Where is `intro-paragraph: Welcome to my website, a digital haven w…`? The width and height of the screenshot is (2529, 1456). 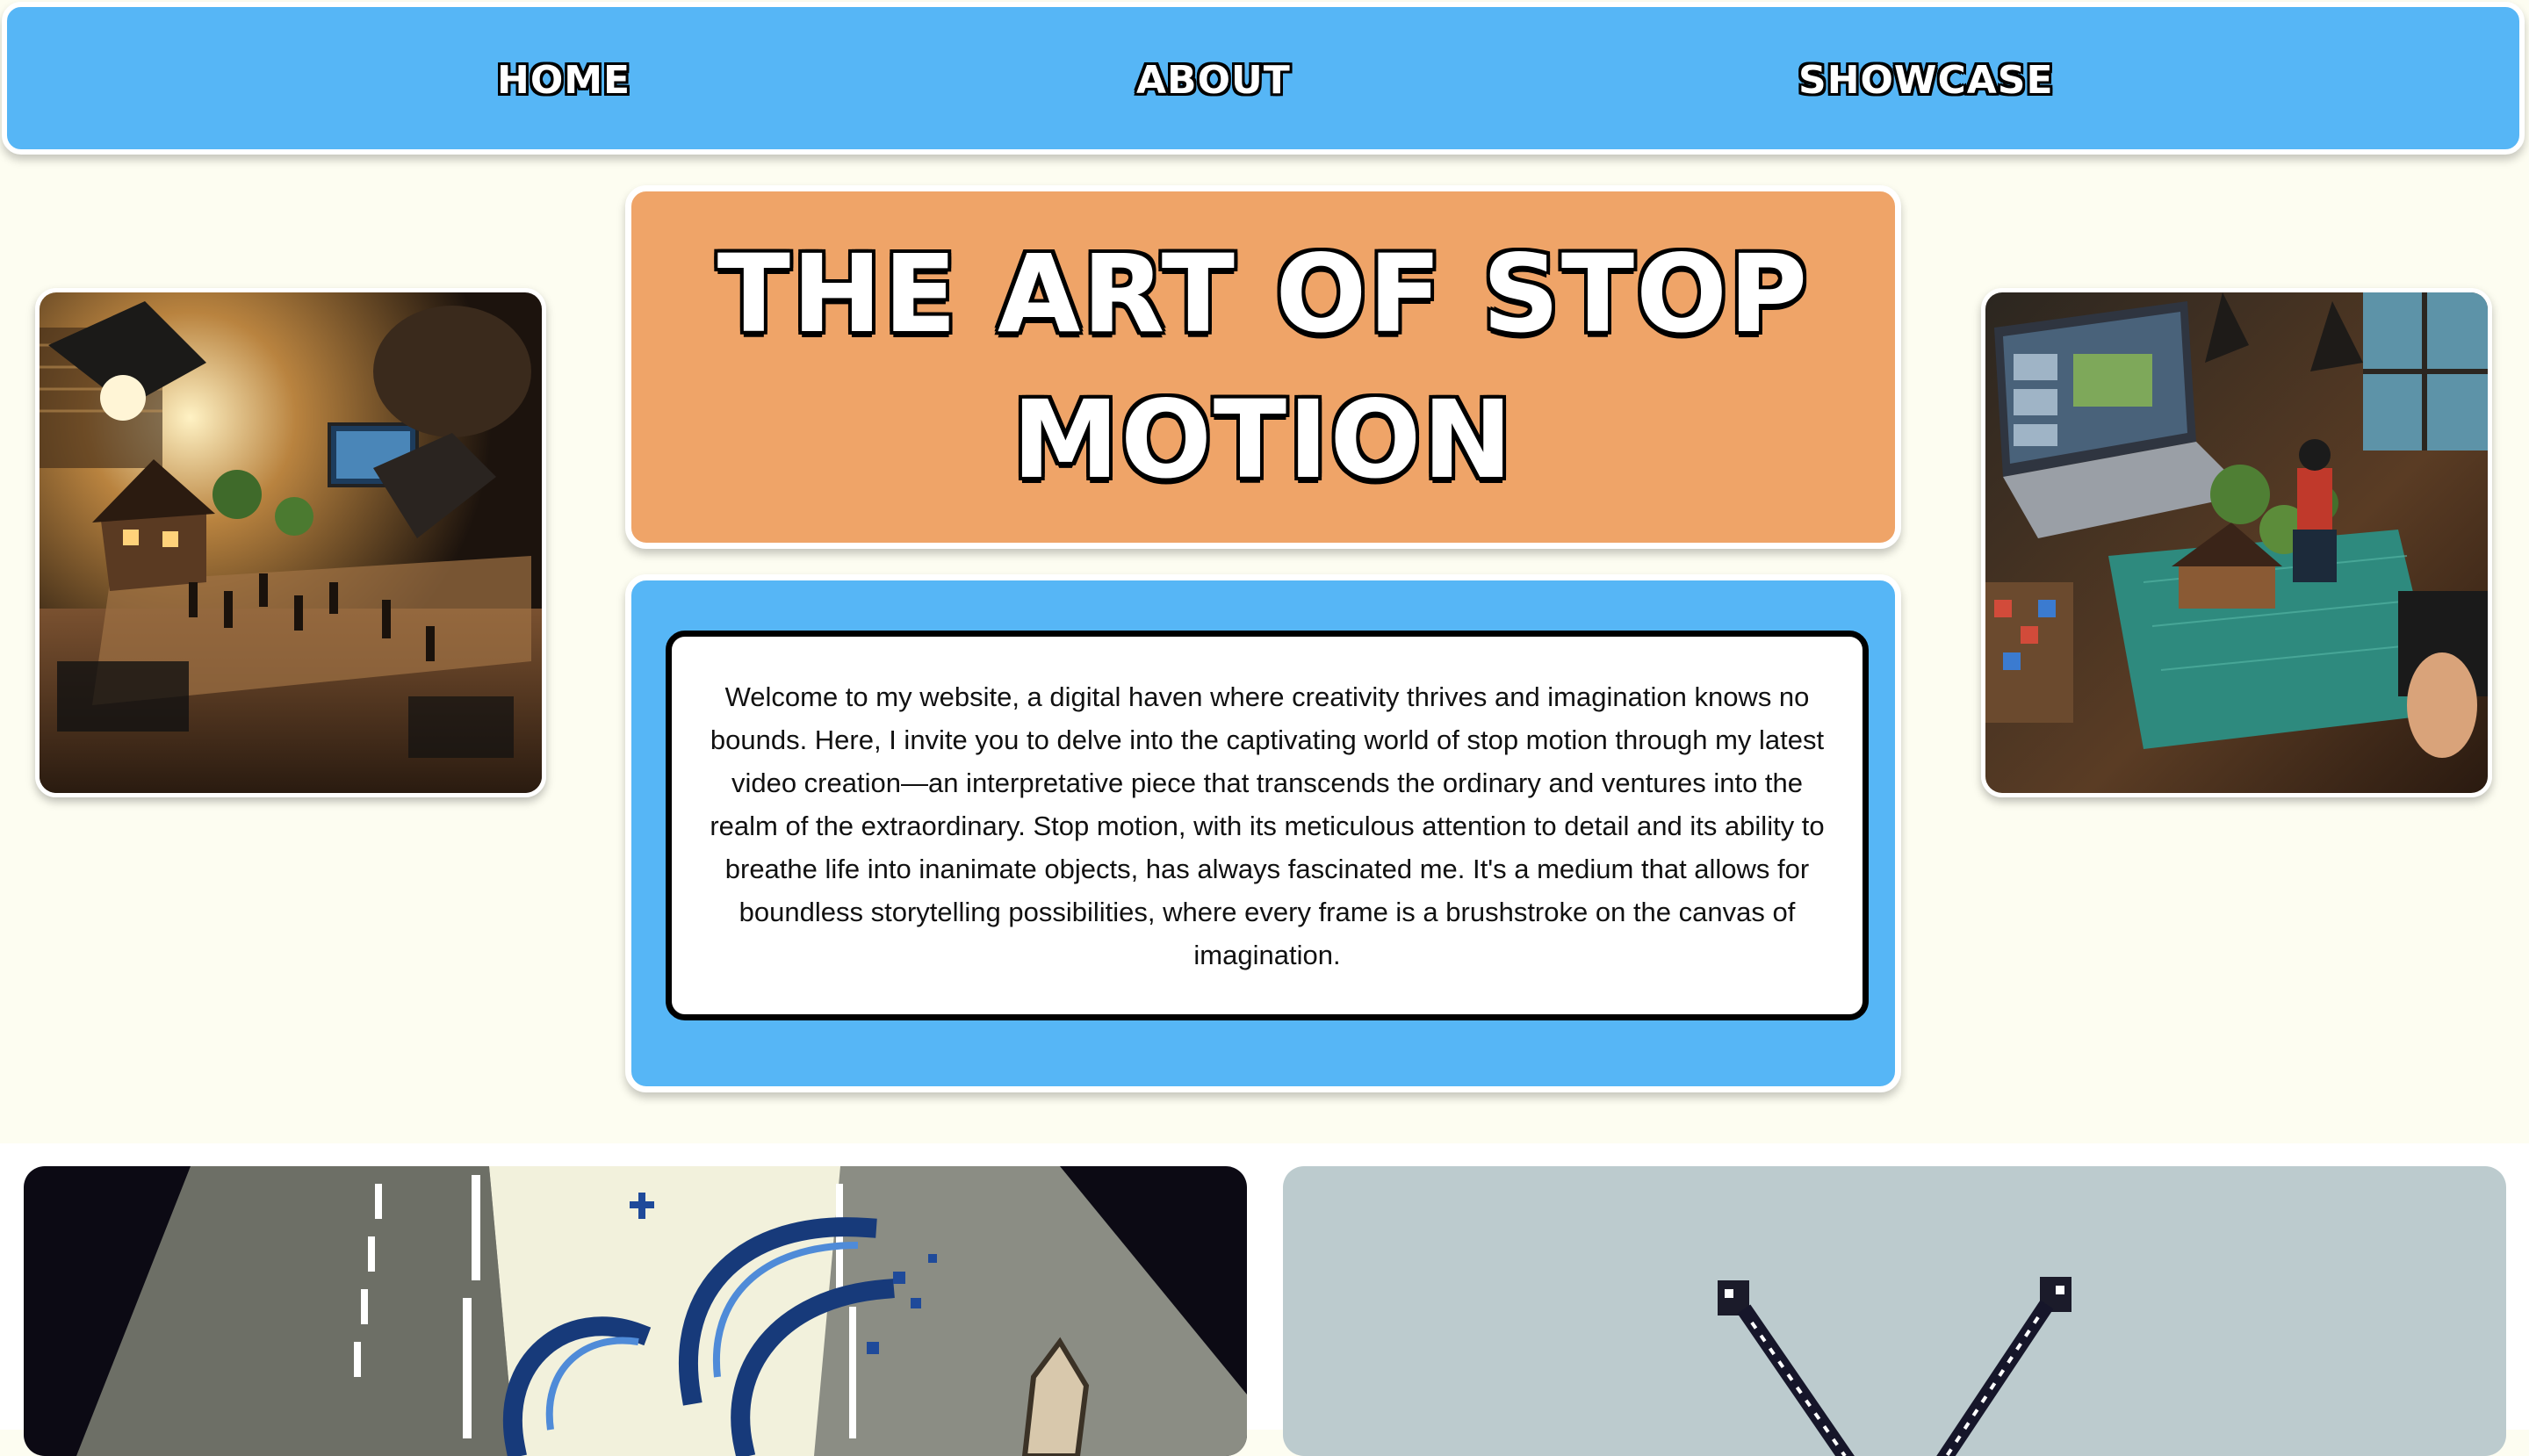
intro-paragraph: Welcome to my website, a digital haven w… is located at coordinates (1268, 825).